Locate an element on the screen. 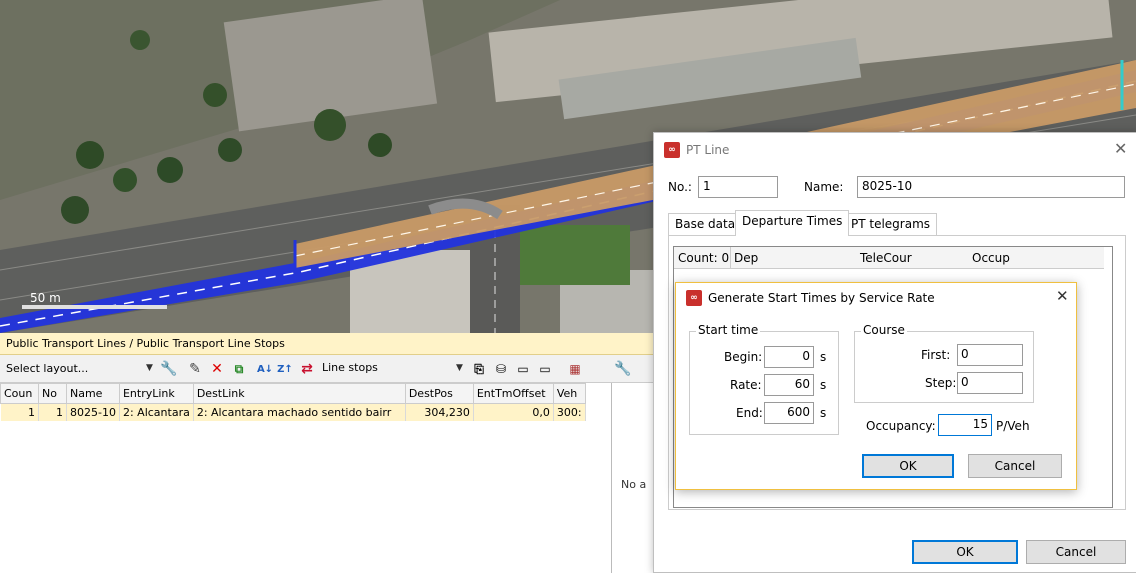 The width and height of the screenshot is (1136, 573). sync-lists-icon: ⇄ is located at coordinates (307, 369).